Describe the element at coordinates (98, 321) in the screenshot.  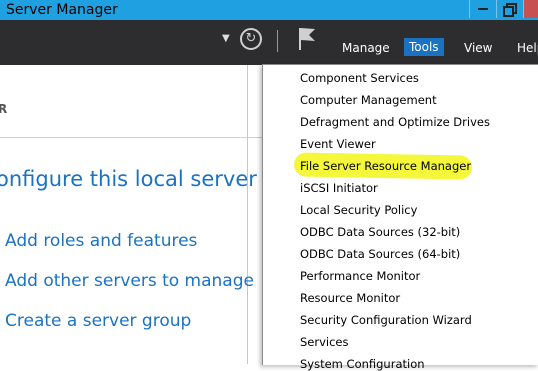
I see `create-server-group-link: Create a server group` at that location.